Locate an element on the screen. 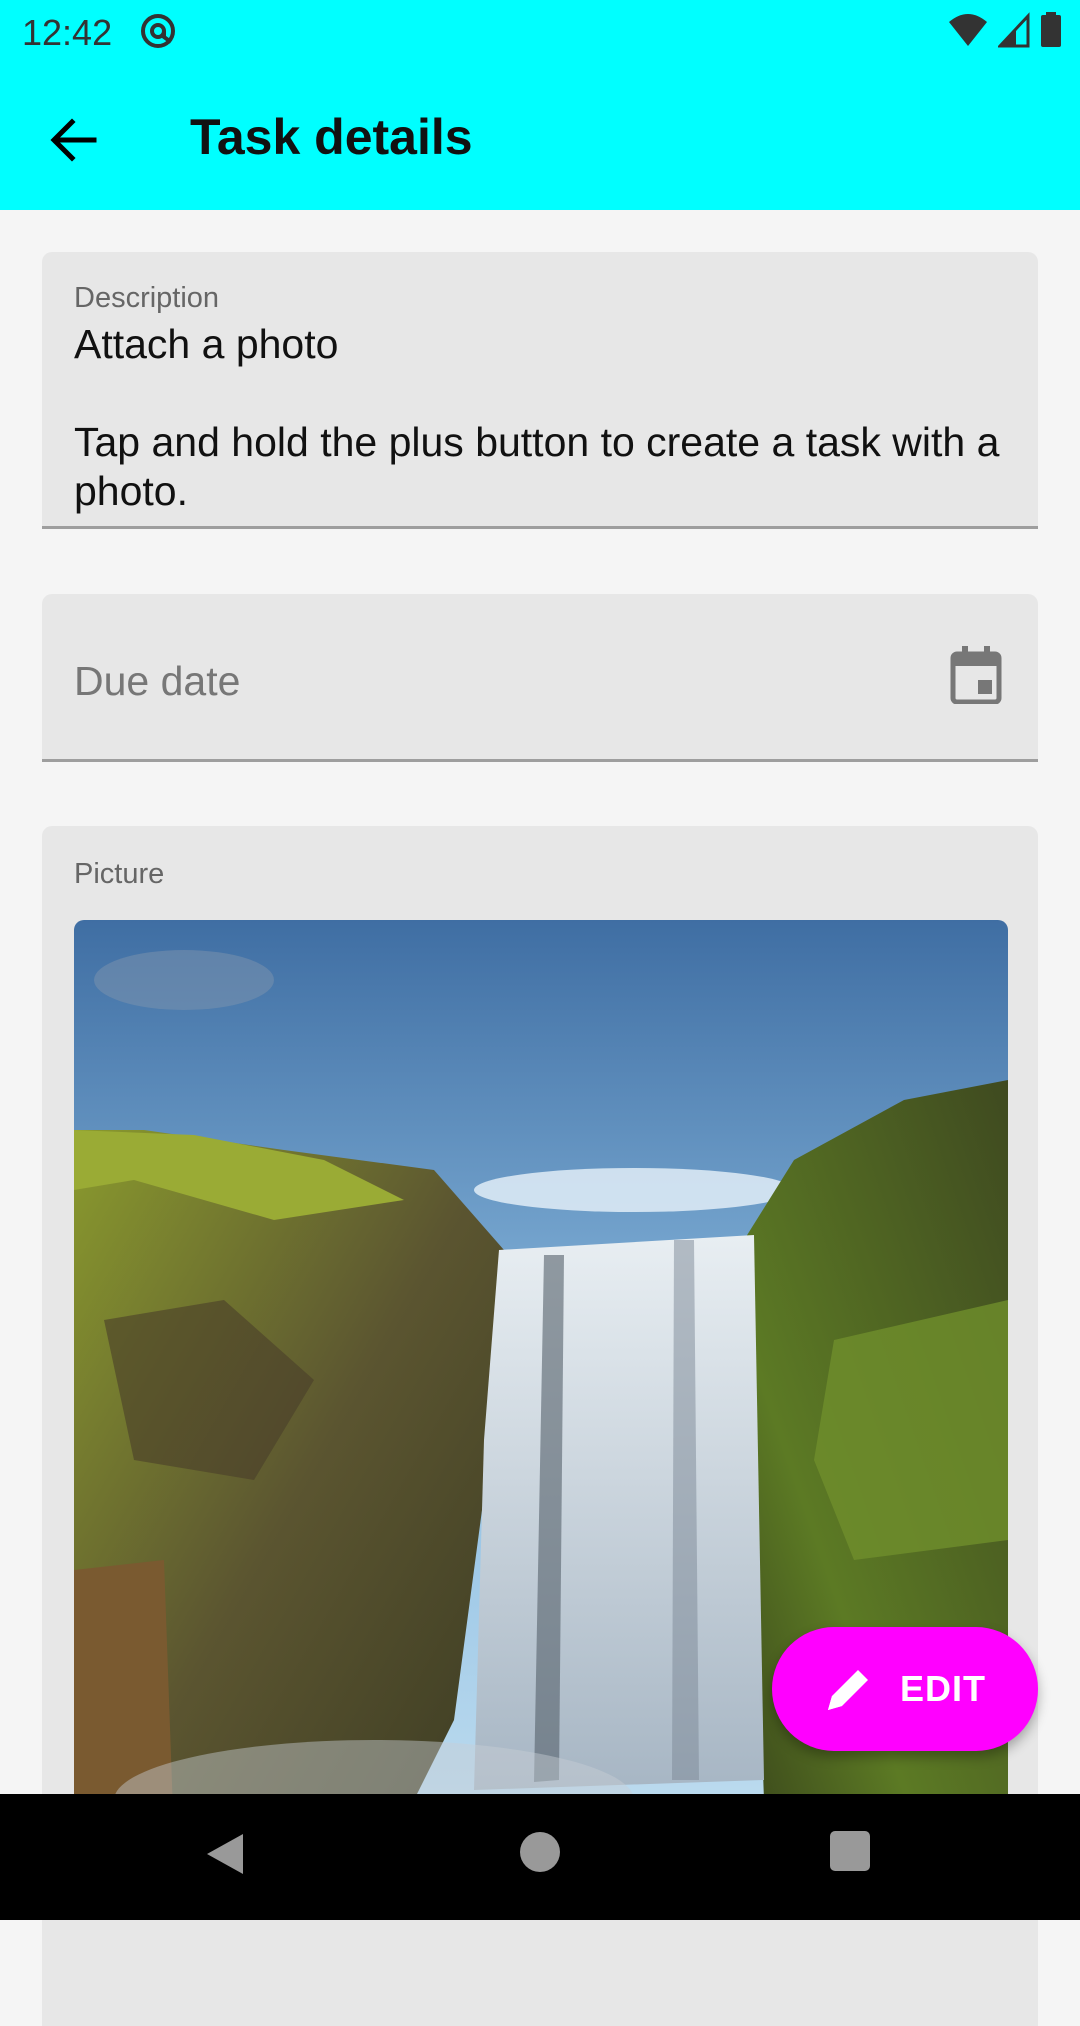 The width and height of the screenshot is (1080, 2026). page-title: Task details is located at coordinates (331, 137).